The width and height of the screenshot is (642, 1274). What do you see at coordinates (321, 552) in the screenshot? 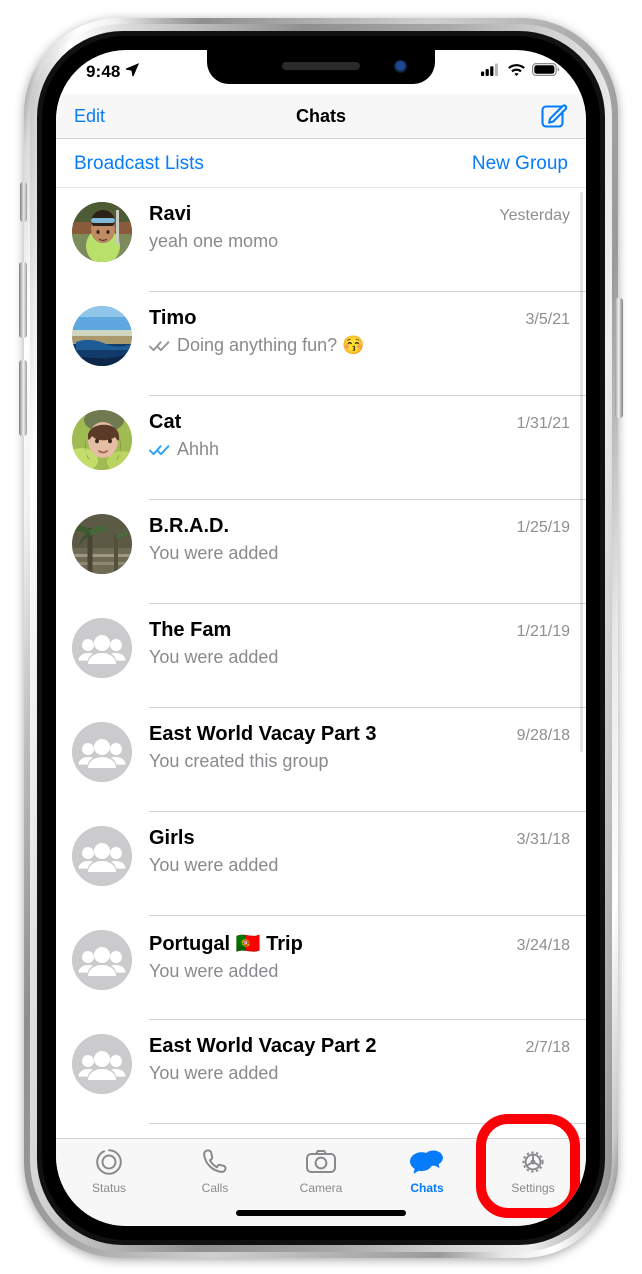
I see `chat-list-item: B.R.A.D. 1/25/19 You were added` at bounding box center [321, 552].